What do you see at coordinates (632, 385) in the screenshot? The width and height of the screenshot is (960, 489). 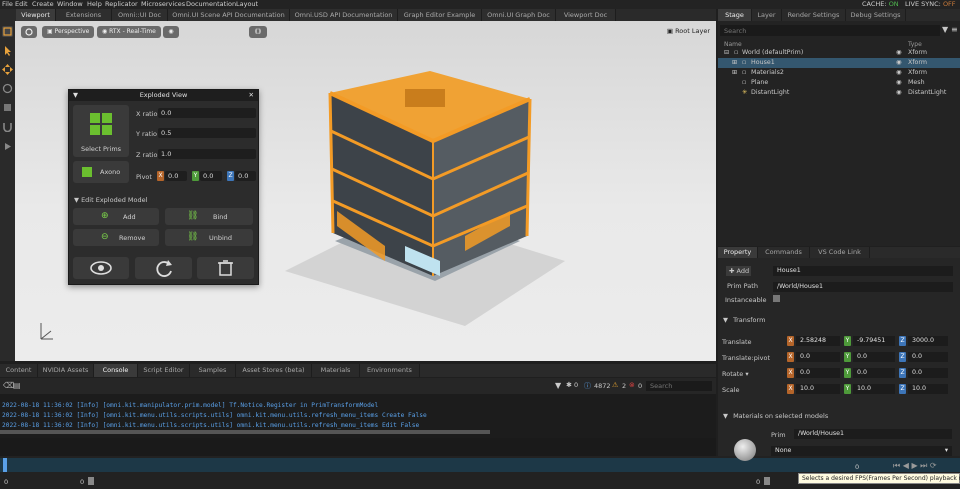 I see `error-icon: ⊗` at bounding box center [632, 385].